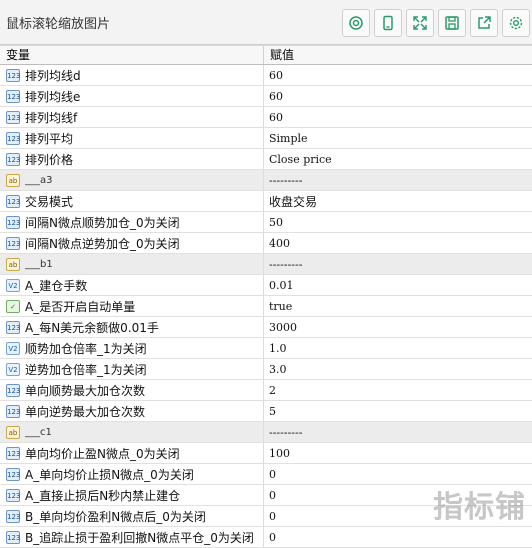 The width and height of the screenshot is (532, 548). I want to click on variable-cell: V2 顺势加仓倍率_1为关闭, so click(132, 348).